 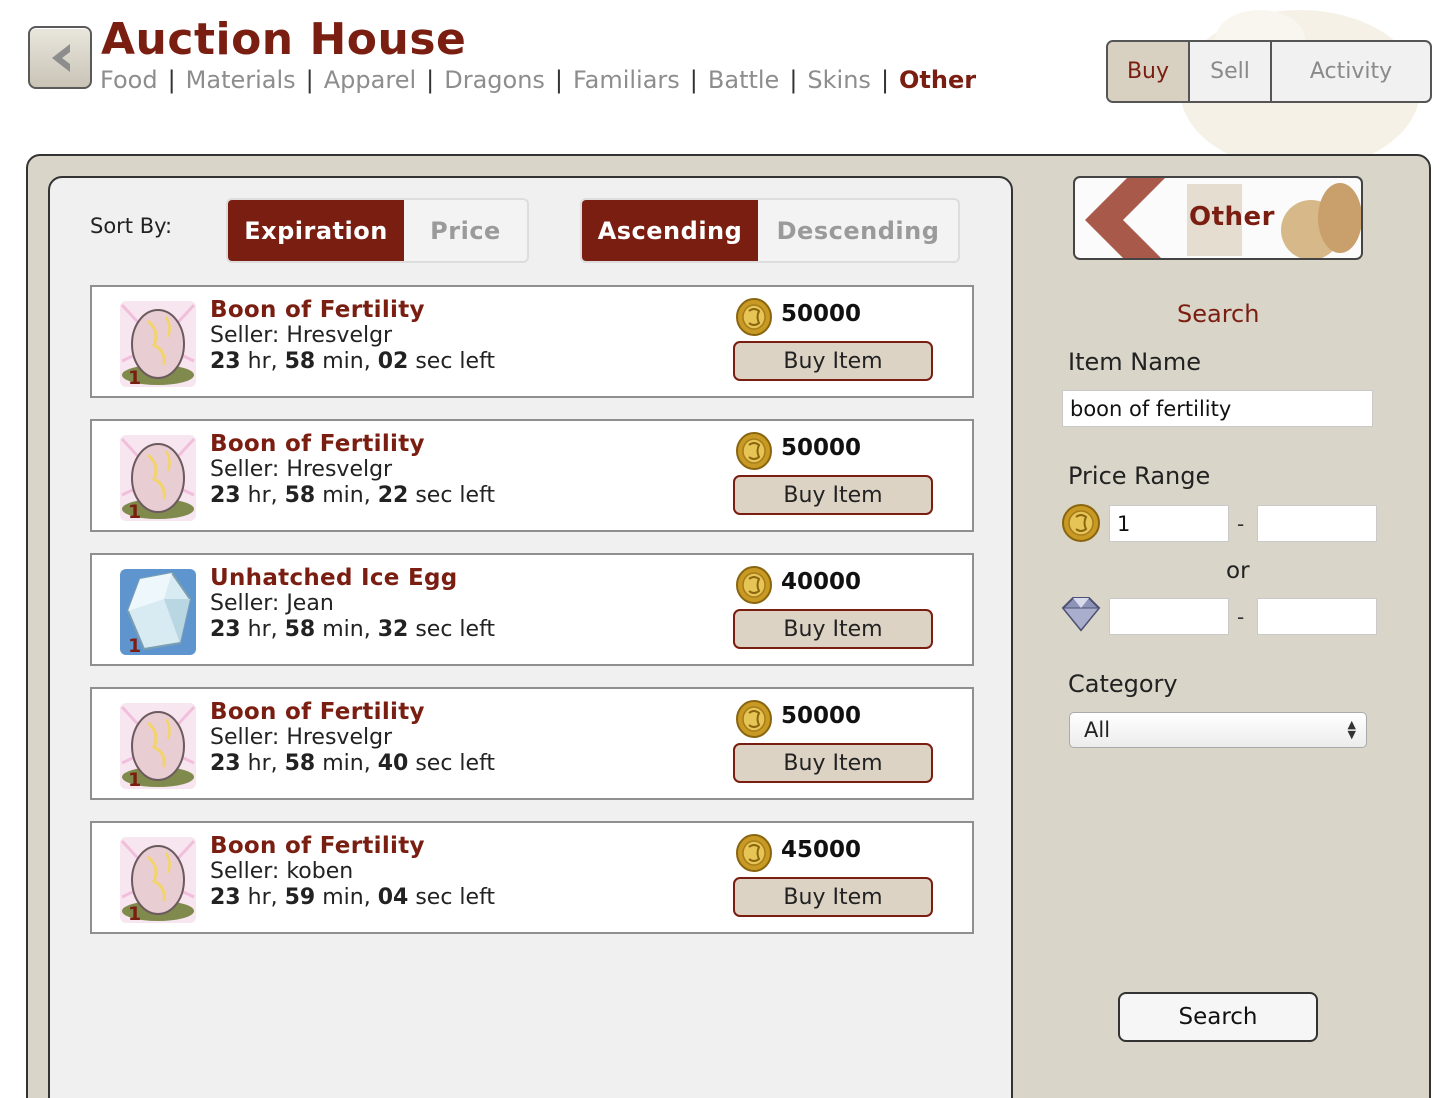 I want to click on category-dragons: Dragons, so click(x=494, y=80).